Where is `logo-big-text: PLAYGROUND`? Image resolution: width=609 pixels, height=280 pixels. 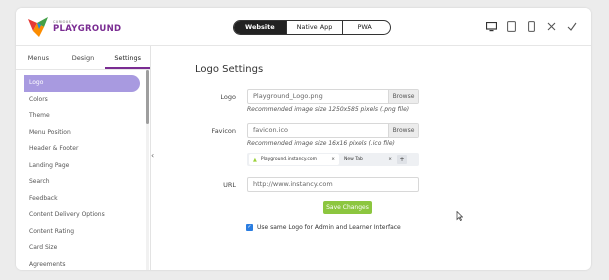 logo-big-text: PLAYGROUND is located at coordinates (87, 29).